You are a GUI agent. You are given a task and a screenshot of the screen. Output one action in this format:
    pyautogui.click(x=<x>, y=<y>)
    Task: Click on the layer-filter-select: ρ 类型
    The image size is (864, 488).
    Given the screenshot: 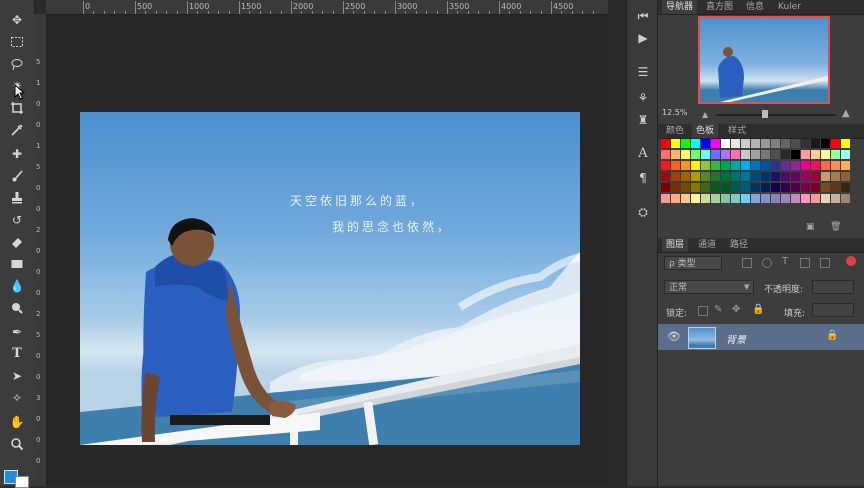 What is the action you would take?
    pyautogui.click(x=693, y=263)
    